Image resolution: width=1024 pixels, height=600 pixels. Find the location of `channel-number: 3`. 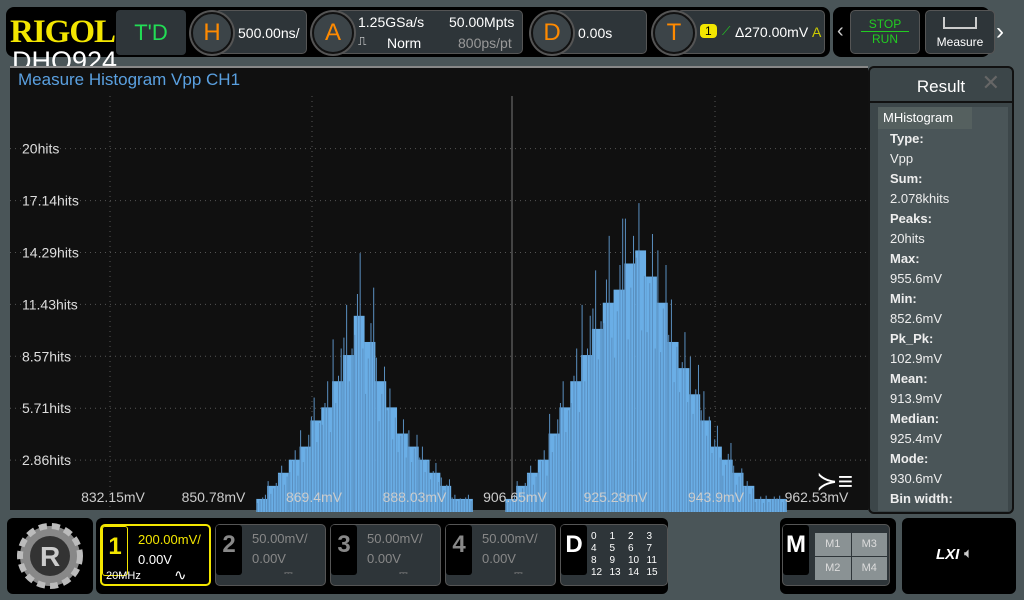

channel-number: 3 is located at coordinates (344, 550).